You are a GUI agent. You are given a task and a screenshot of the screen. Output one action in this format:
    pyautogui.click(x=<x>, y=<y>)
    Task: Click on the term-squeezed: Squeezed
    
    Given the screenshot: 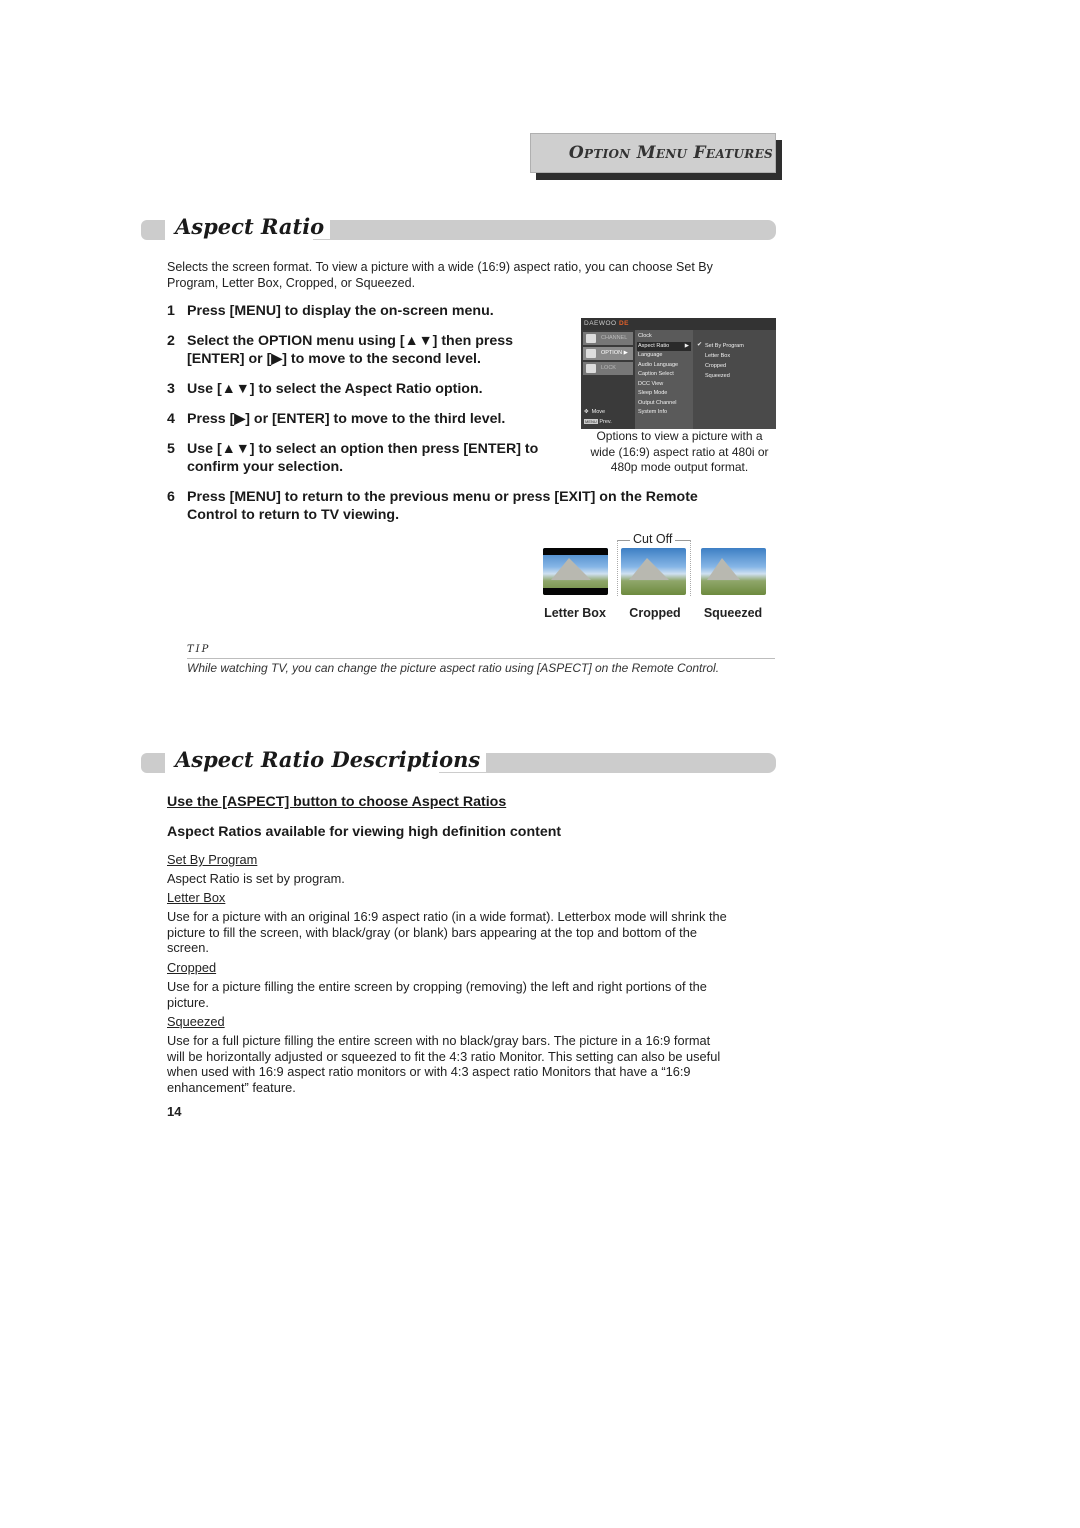 What is the action you would take?
    pyautogui.click(x=196, y=1021)
    